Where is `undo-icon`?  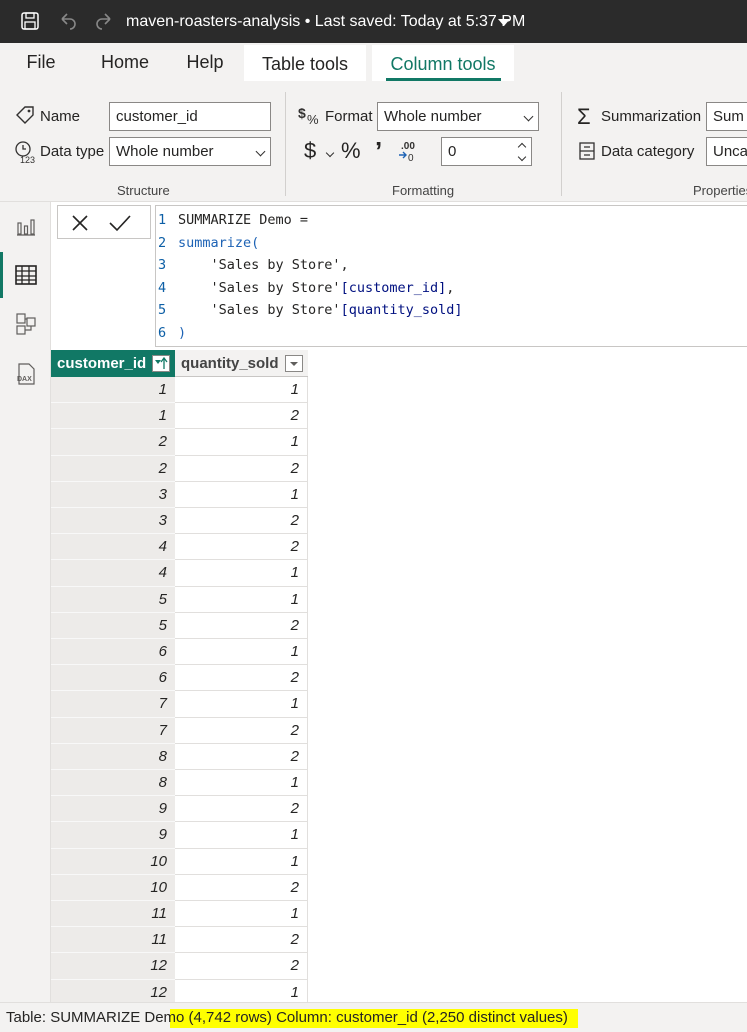 undo-icon is located at coordinates (68, 21).